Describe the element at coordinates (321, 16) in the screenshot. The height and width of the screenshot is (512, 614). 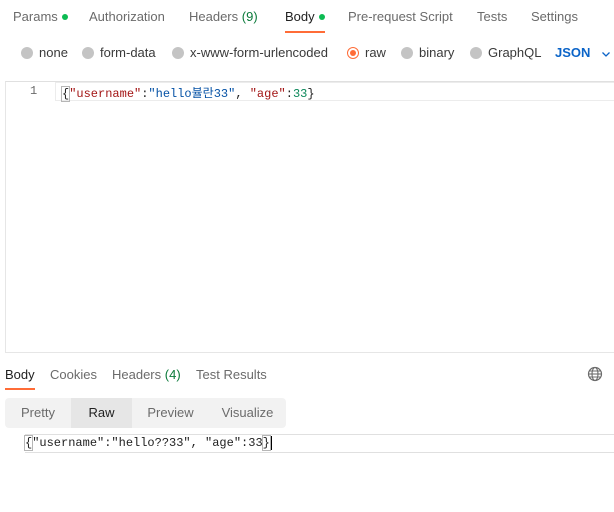
I see `body-indicator-dot` at that location.